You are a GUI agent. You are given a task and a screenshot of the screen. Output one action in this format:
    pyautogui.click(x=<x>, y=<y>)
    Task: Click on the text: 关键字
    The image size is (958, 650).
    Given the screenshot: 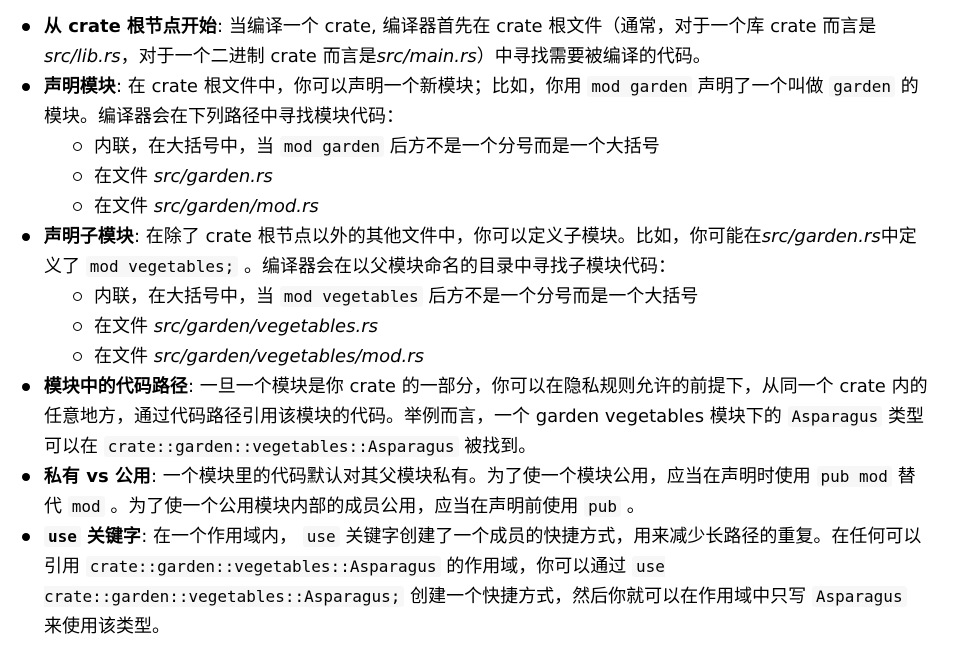 What is the action you would take?
    pyautogui.click(x=111, y=536)
    